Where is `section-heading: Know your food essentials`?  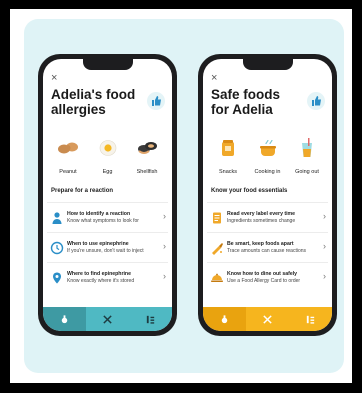 section-heading: Know your food essentials is located at coordinates (249, 191).